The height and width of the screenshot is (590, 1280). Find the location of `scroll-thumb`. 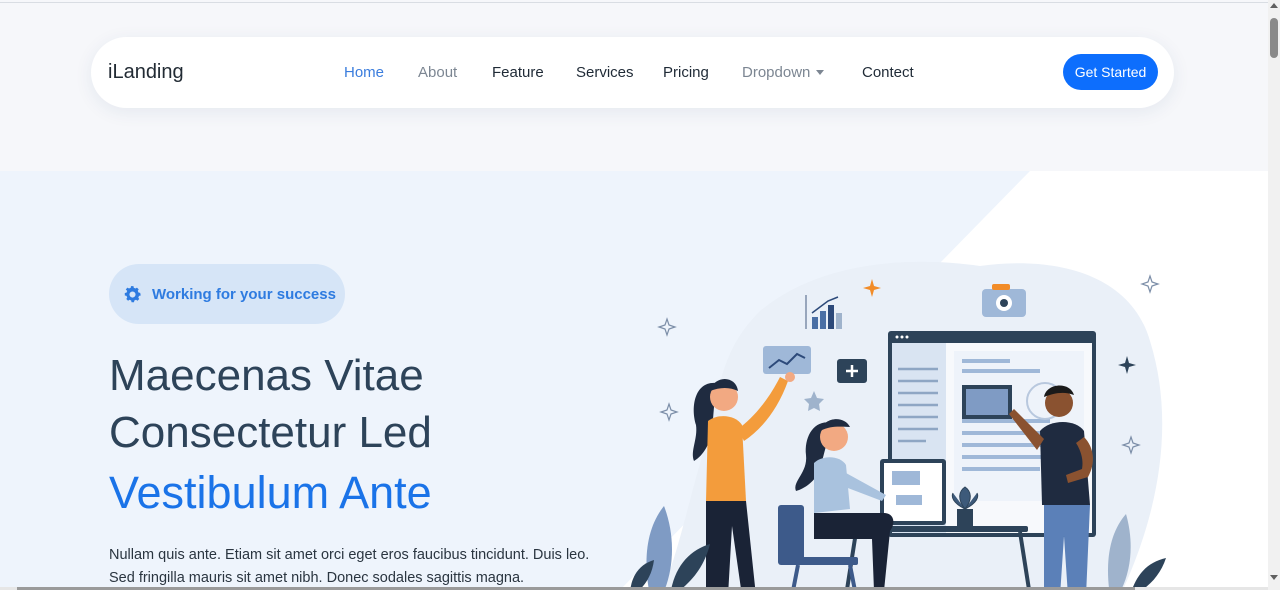

scroll-thumb is located at coordinates (1274, 38).